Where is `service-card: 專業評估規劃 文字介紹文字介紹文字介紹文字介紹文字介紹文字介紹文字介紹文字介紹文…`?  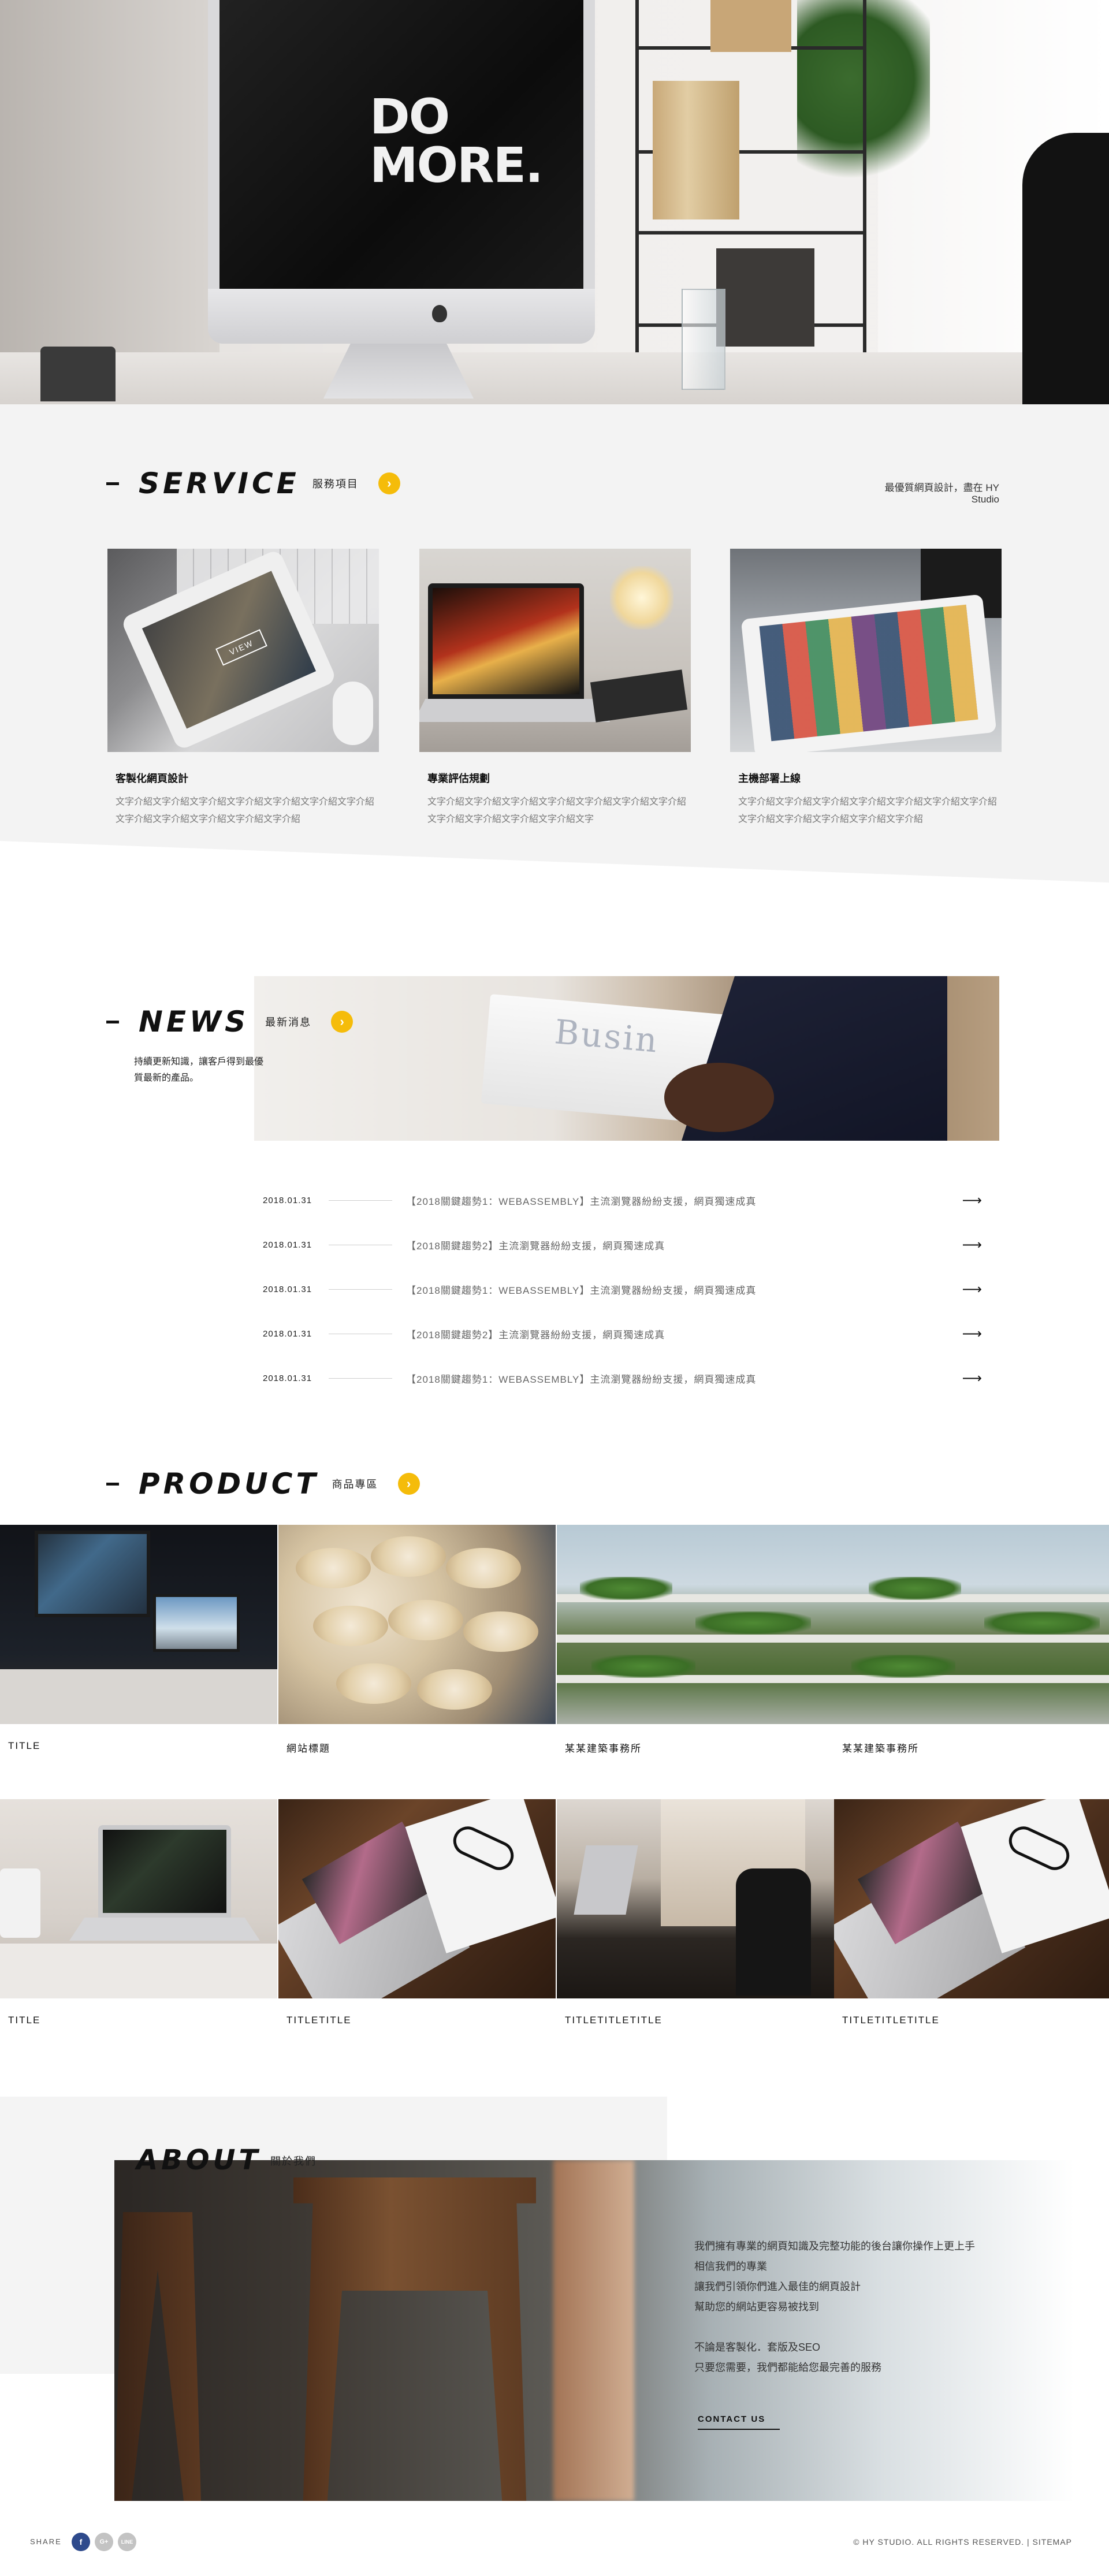 service-card: 專業評估規劃 文字介紹文字介紹文字介紹文字介紹文字介紹文字介紹文字介紹文字介紹文… is located at coordinates (555, 689).